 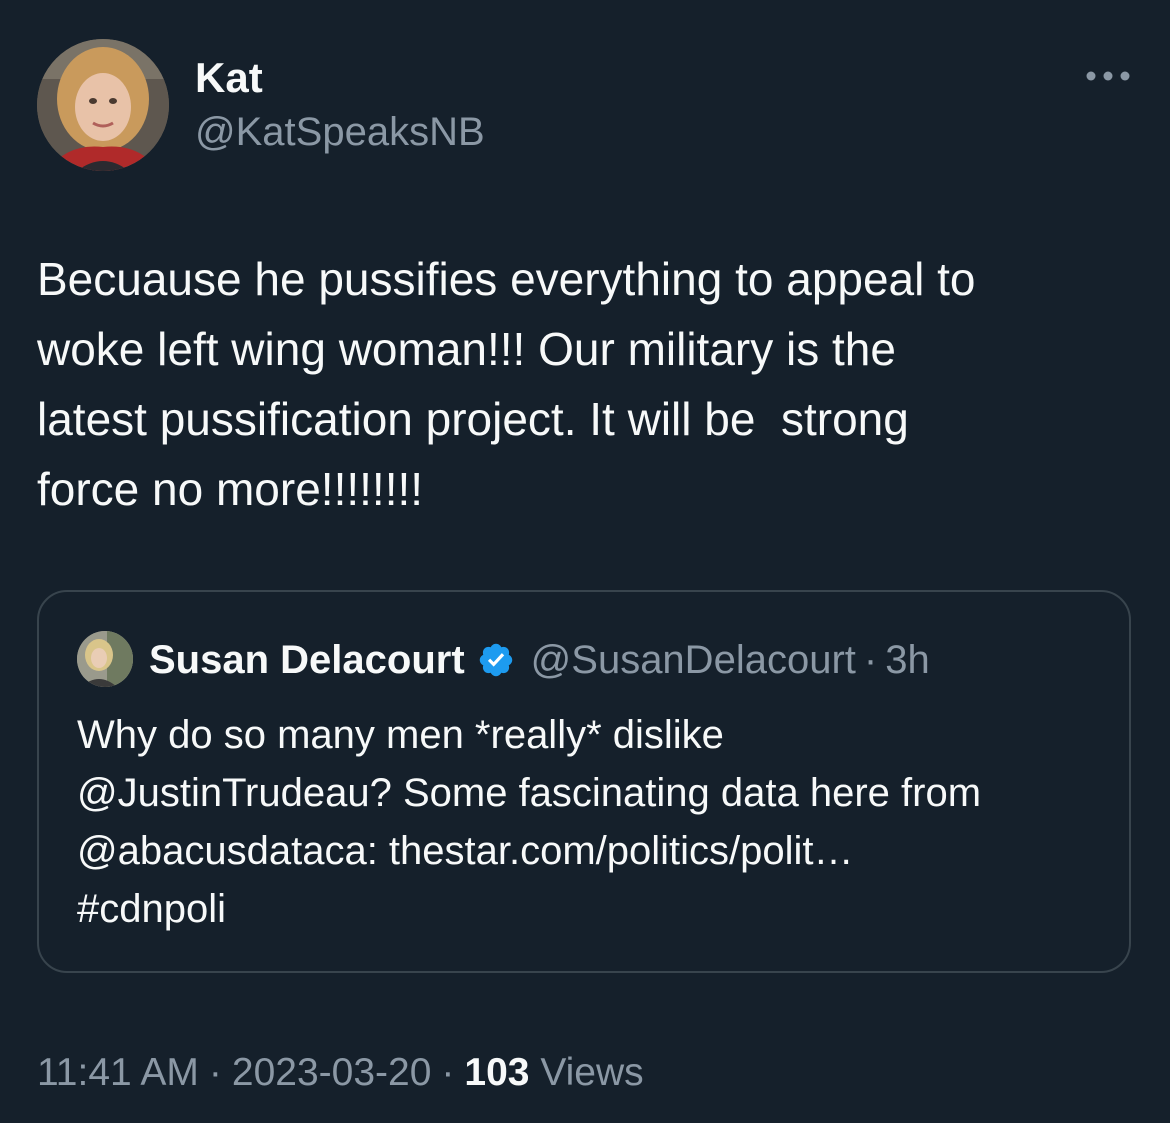 What do you see at coordinates (229, 78) in the screenshot?
I see `author-display-name: Kat` at bounding box center [229, 78].